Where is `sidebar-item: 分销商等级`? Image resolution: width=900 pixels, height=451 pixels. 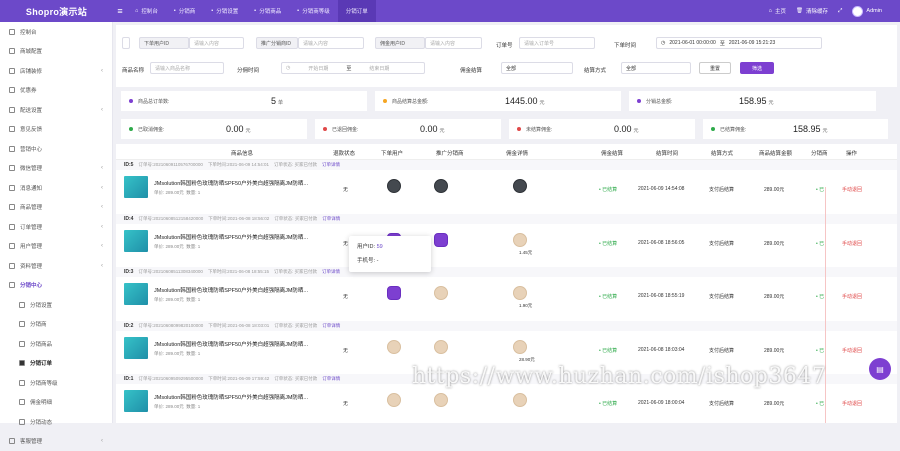
sidebar-item: 分销商等级 is located at coordinates (56, 383).